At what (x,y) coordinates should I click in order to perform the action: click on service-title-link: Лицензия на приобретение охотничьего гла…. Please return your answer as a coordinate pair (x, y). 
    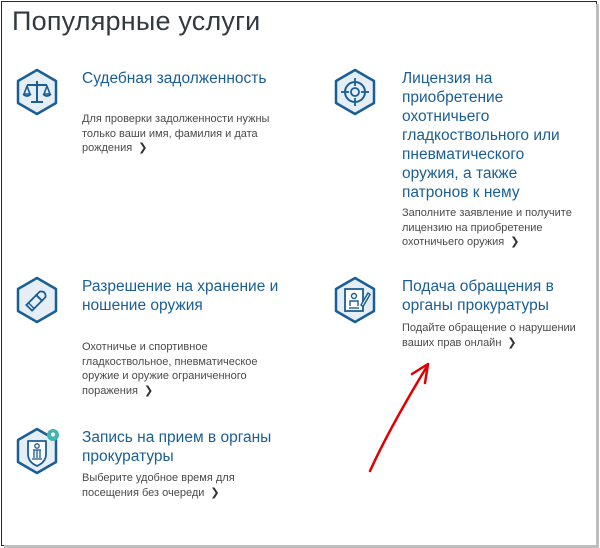
    Looking at the image, I should click on (489, 135).